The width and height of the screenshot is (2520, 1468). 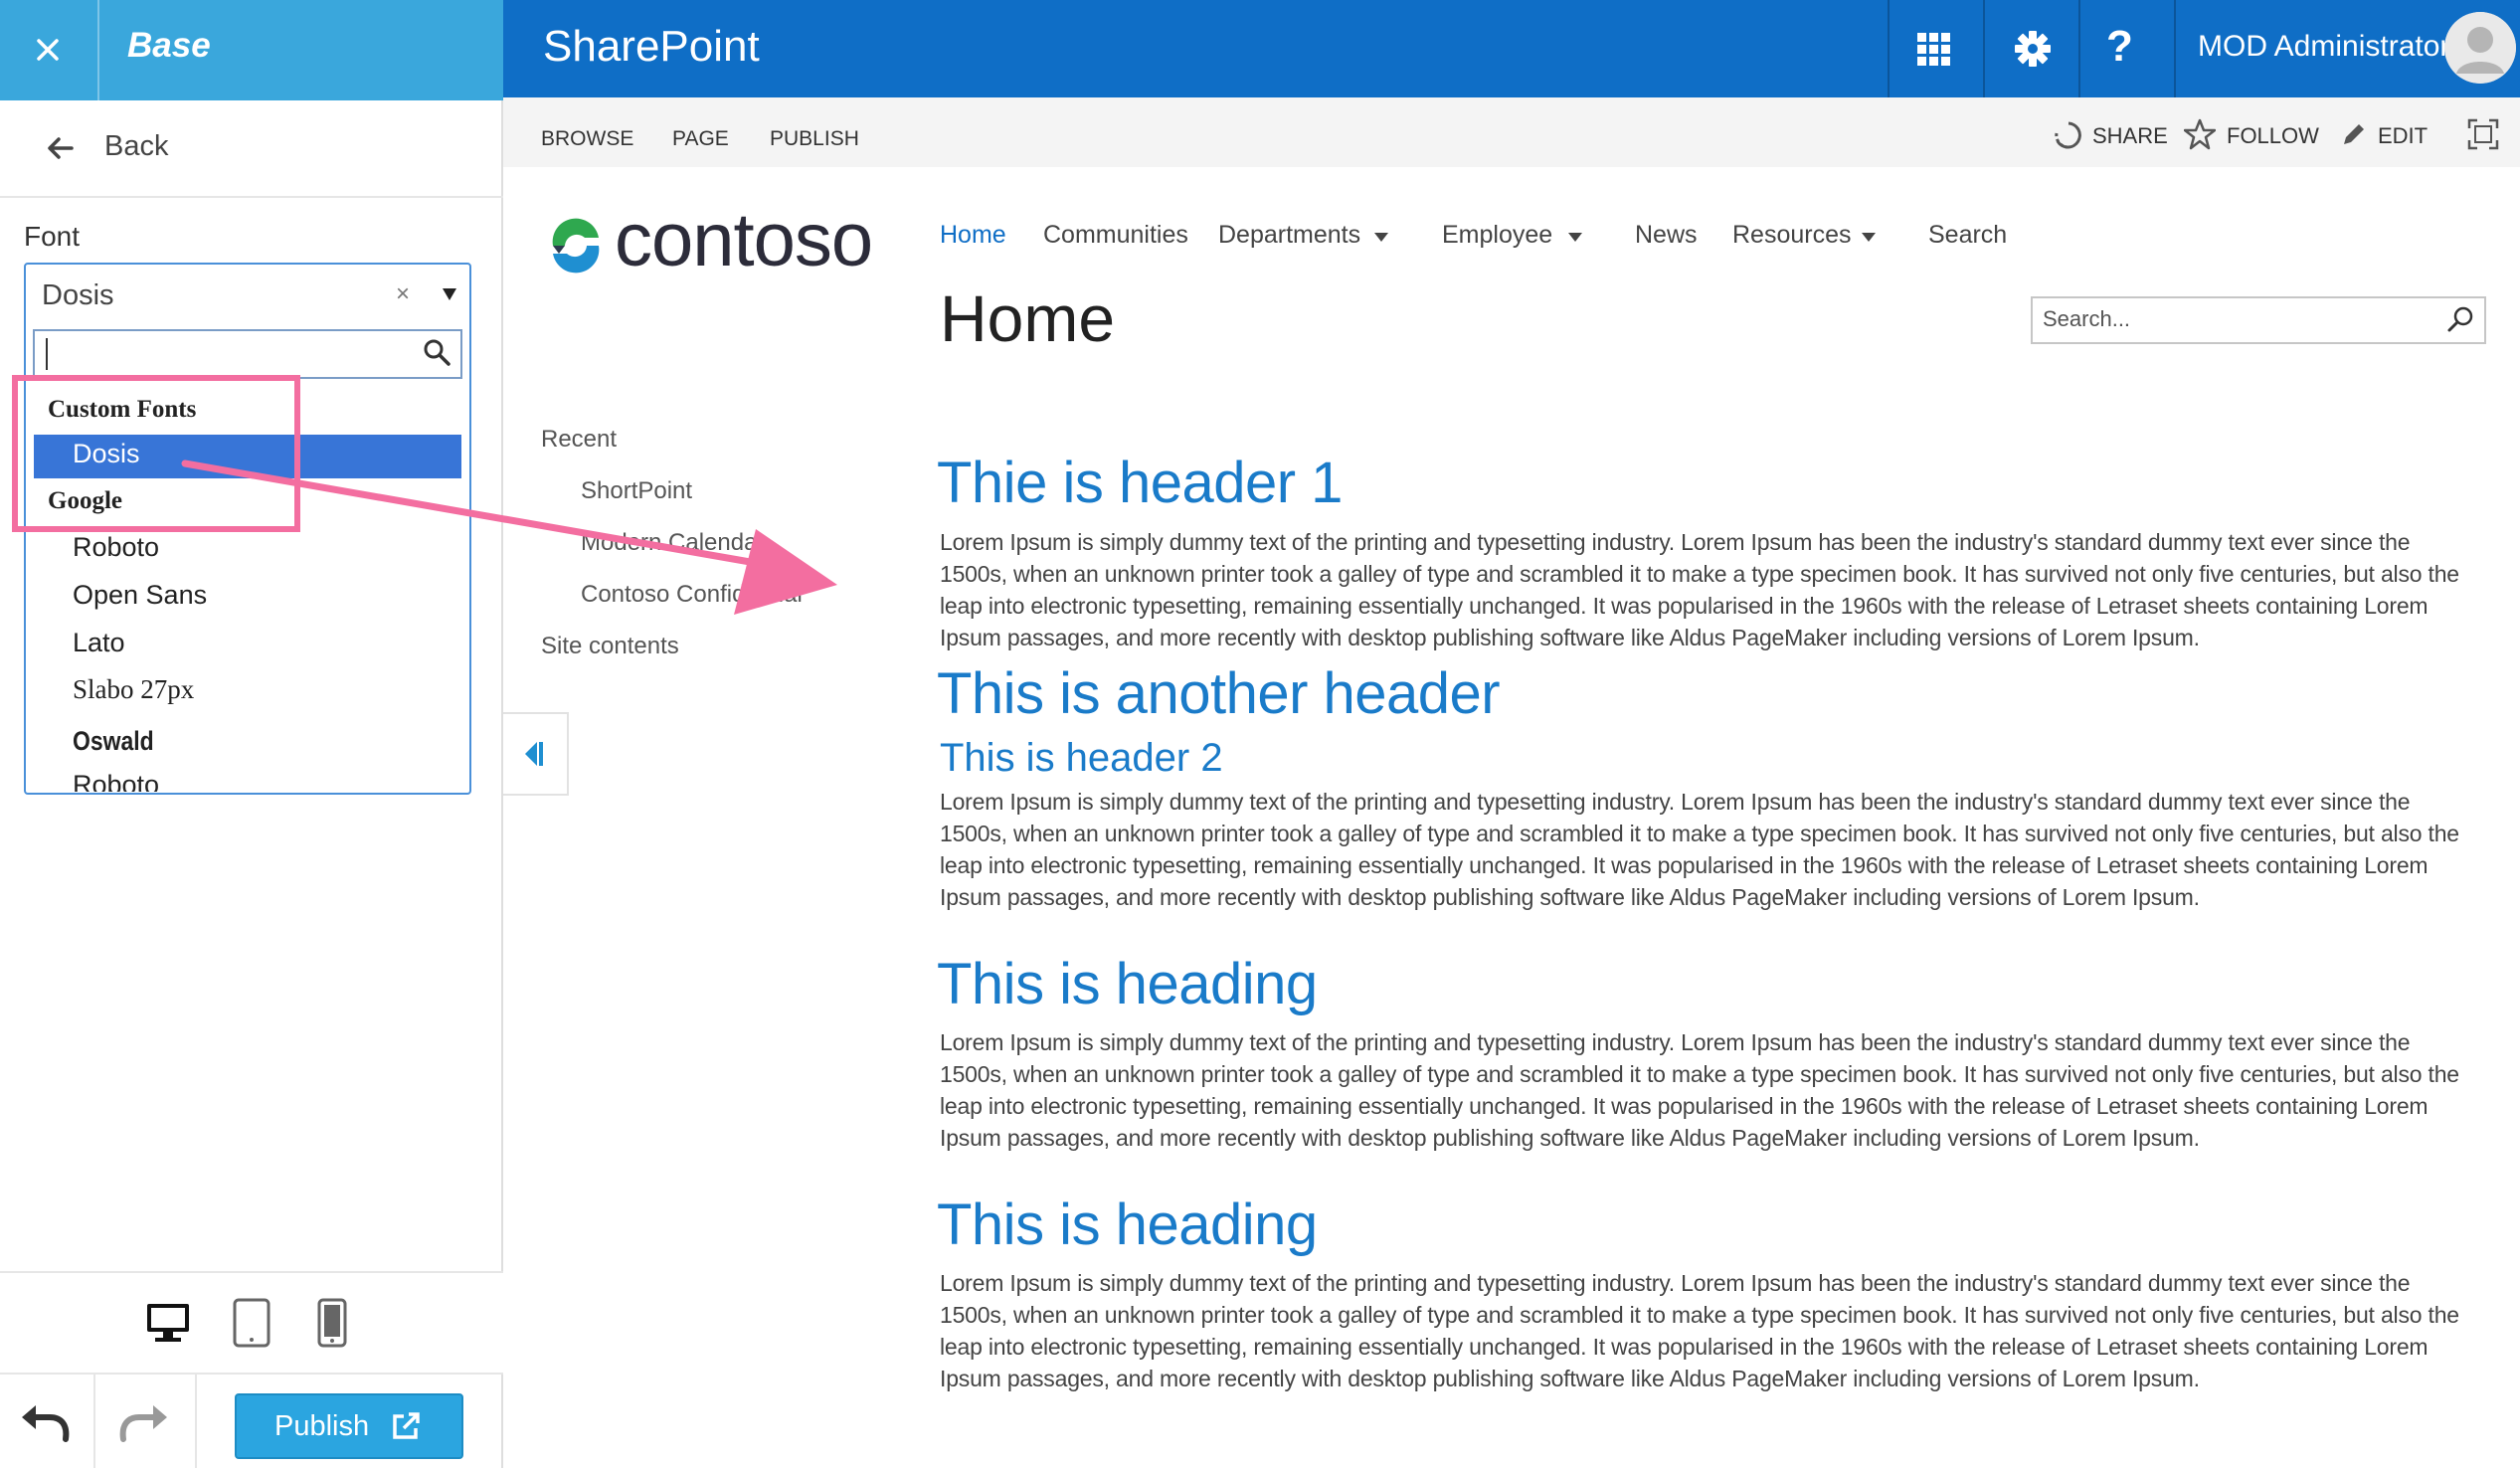 What do you see at coordinates (700, 139) in the screenshot?
I see `tab-page: PAGE` at bounding box center [700, 139].